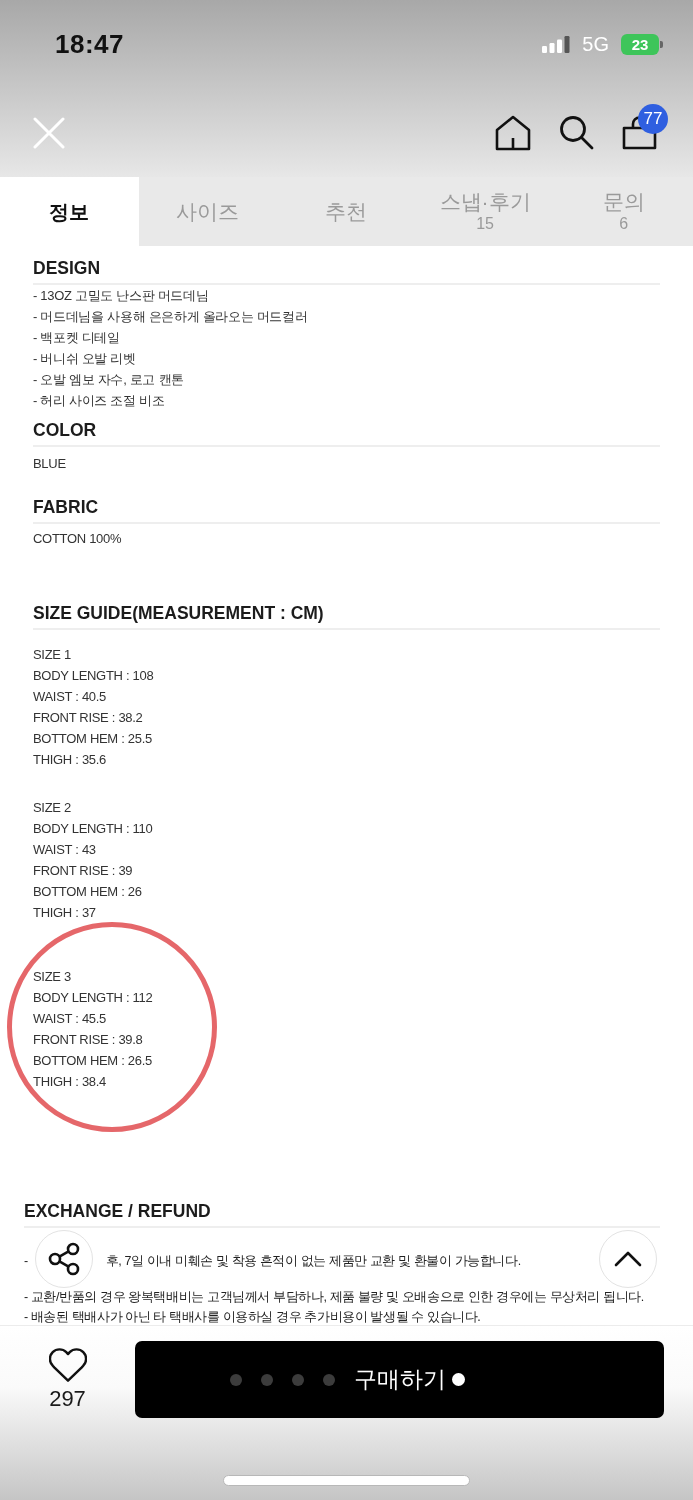 The height and width of the screenshot is (1500, 693). Describe the element at coordinates (89, 44) in the screenshot. I see `status-time: 18:47` at that location.